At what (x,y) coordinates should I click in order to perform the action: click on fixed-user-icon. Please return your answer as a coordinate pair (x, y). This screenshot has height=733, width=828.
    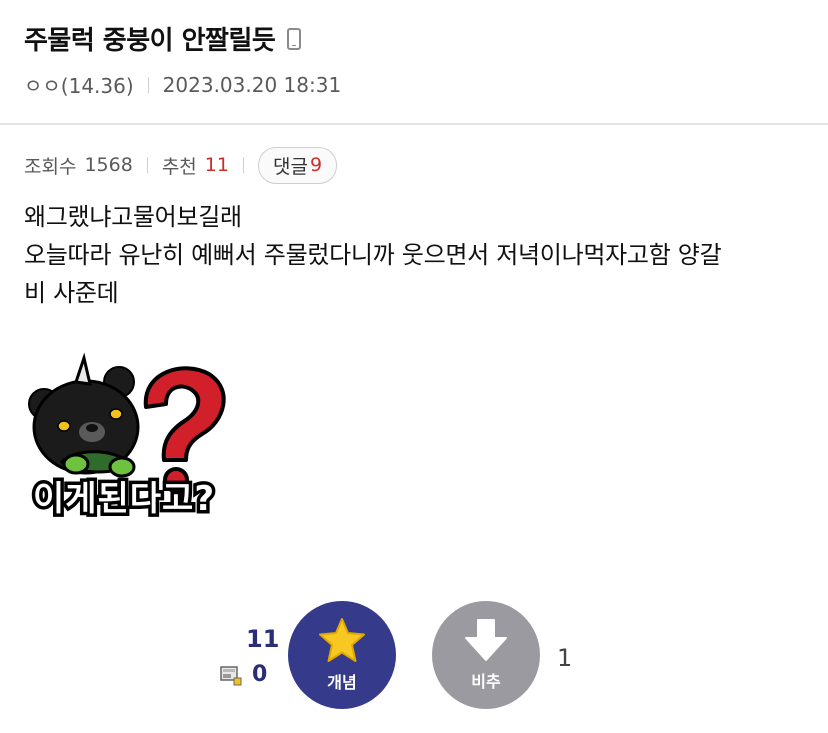
    Looking at the image, I should click on (231, 675).